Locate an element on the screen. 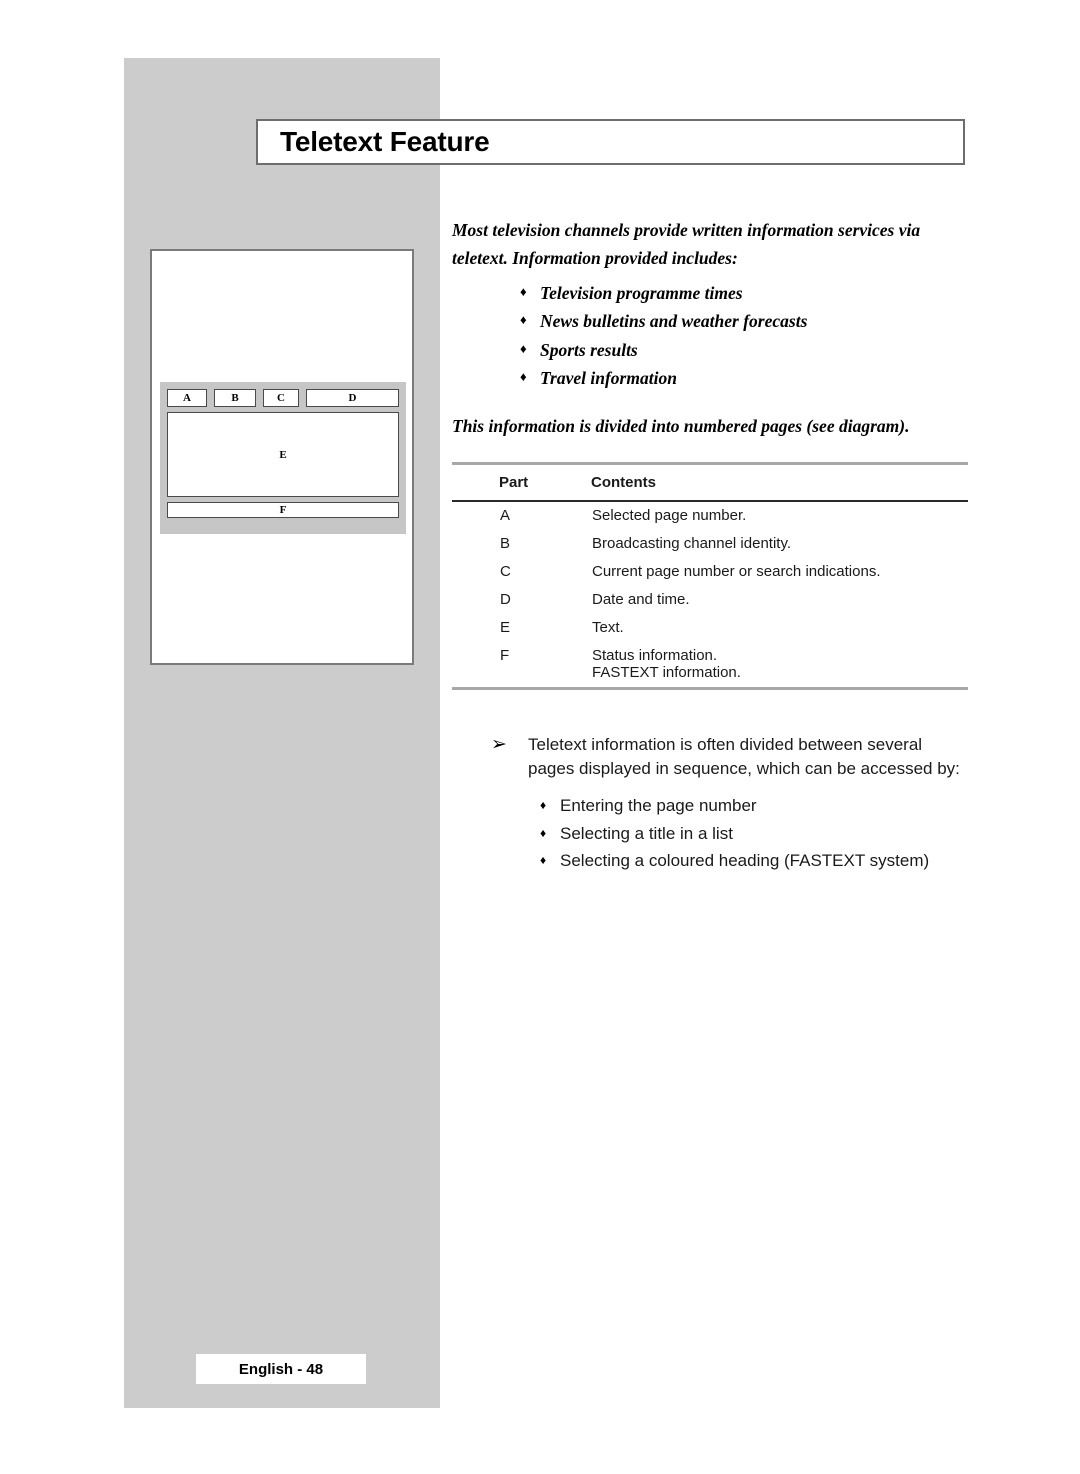 The height and width of the screenshot is (1474, 1080). column-header-contents: Contents is located at coordinates (623, 482).